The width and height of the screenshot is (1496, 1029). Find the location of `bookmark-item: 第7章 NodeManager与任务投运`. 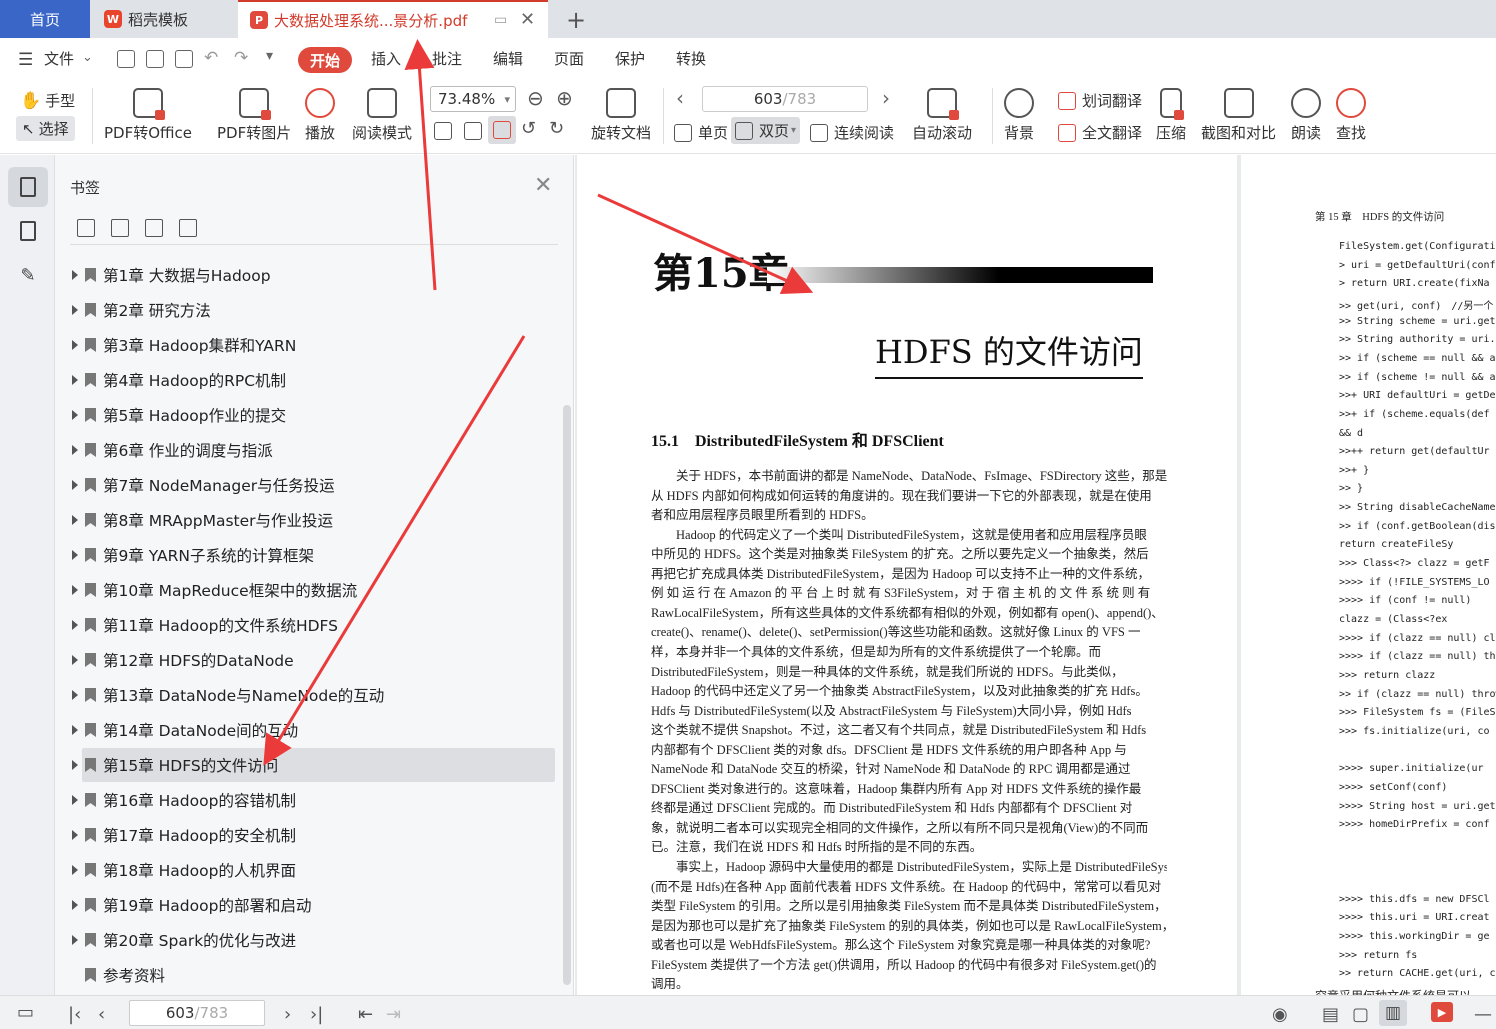

bookmark-item: 第7章 NodeManager与任务投运 is located at coordinates (313, 485).